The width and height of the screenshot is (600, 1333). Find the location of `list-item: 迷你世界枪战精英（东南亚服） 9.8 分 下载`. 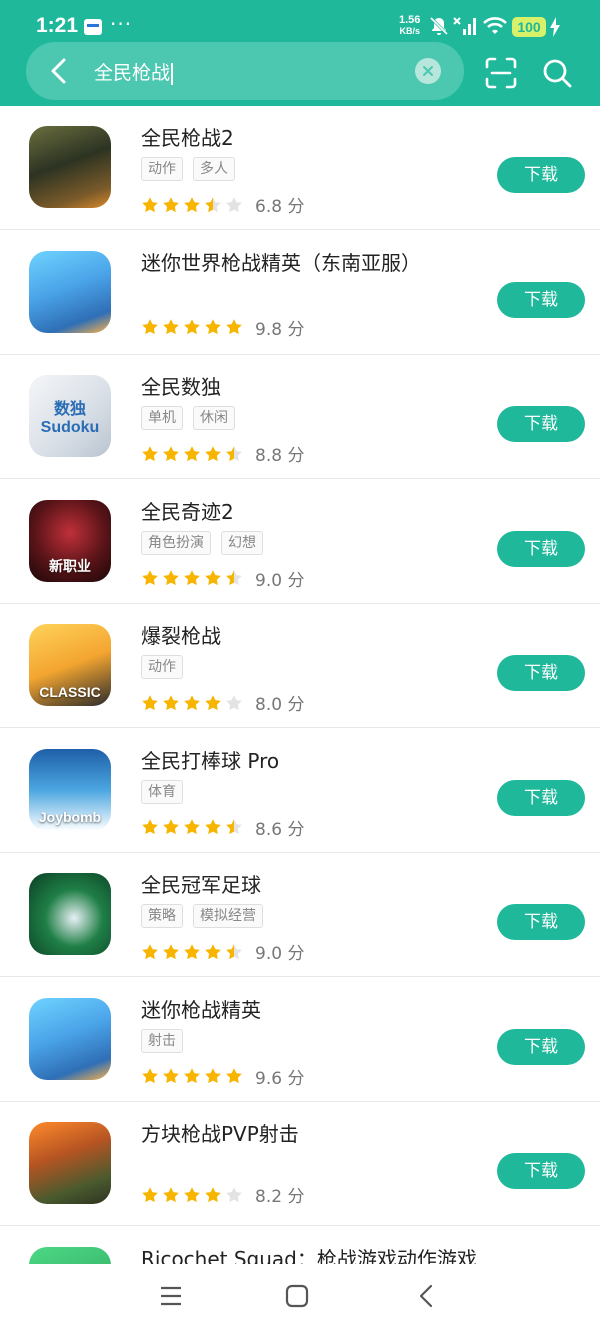

list-item: 迷你世界枪战精英（东南亚服） 9.8 分 下载 is located at coordinates (300, 293).